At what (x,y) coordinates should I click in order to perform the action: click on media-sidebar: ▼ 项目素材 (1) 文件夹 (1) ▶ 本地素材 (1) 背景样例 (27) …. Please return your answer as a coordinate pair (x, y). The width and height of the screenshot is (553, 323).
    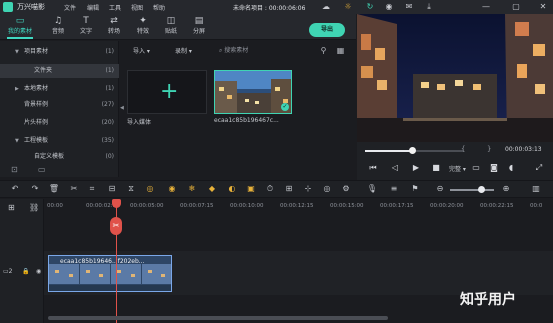
    Looking at the image, I should click on (59, 109).